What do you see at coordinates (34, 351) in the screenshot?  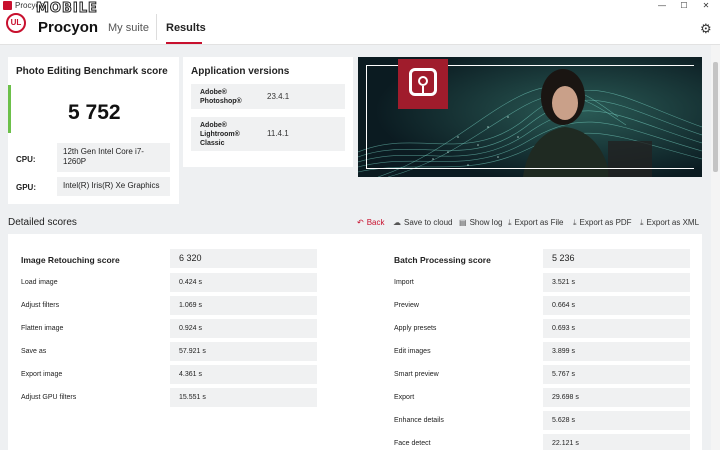 I see `table-row-label: Save as` at bounding box center [34, 351].